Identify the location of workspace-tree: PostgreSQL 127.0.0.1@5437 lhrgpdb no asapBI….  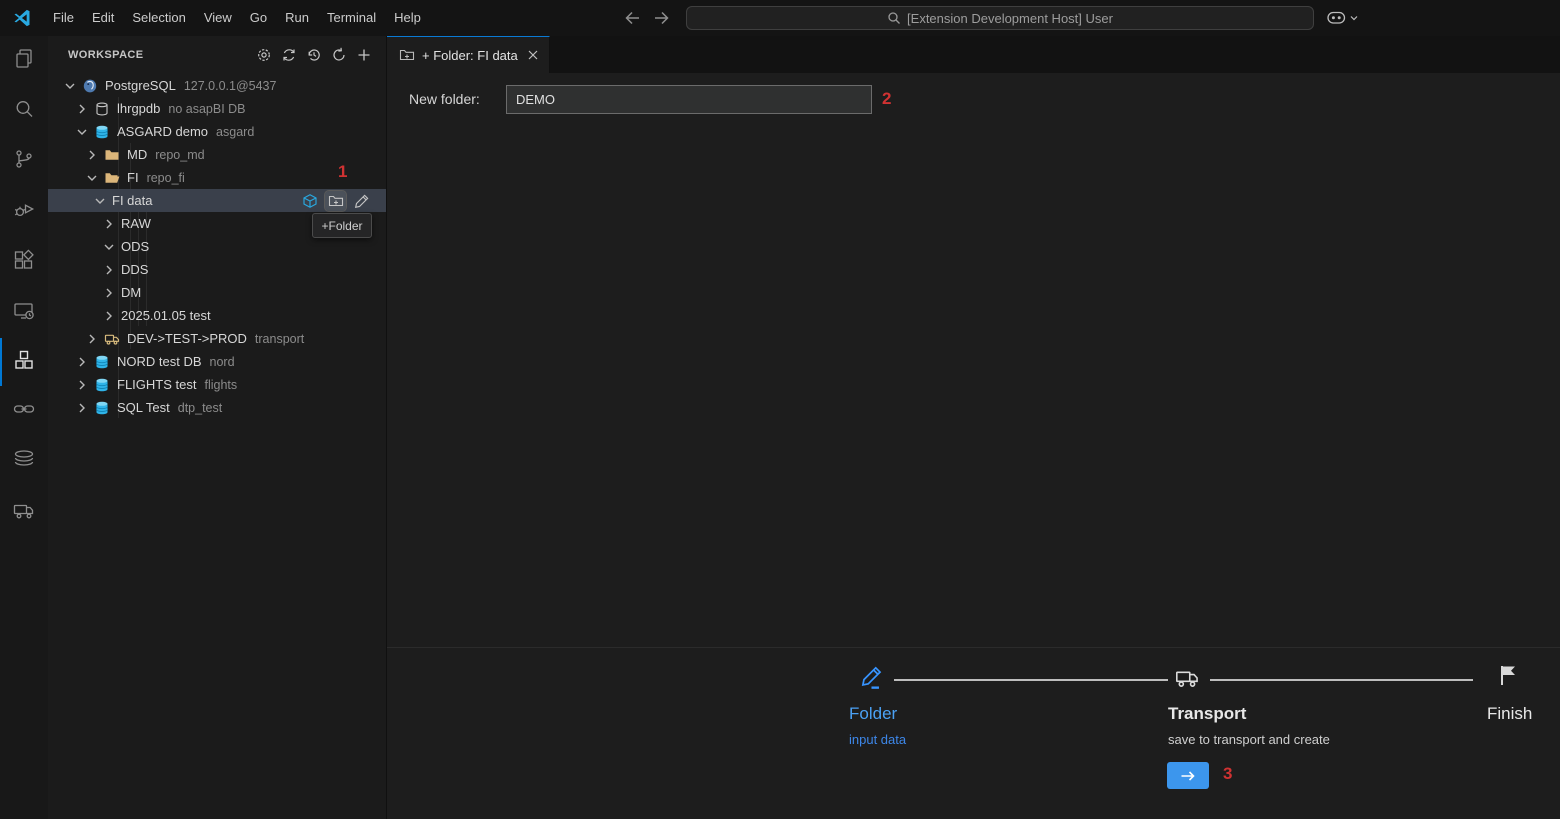
(217, 246).